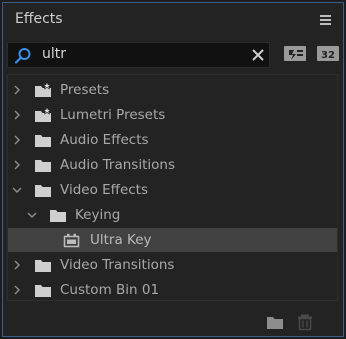 This screenshot has width=346, height=339. Describe the element at coordinates (305, 322) in the screenshot. I see `trash-icon` at that location.